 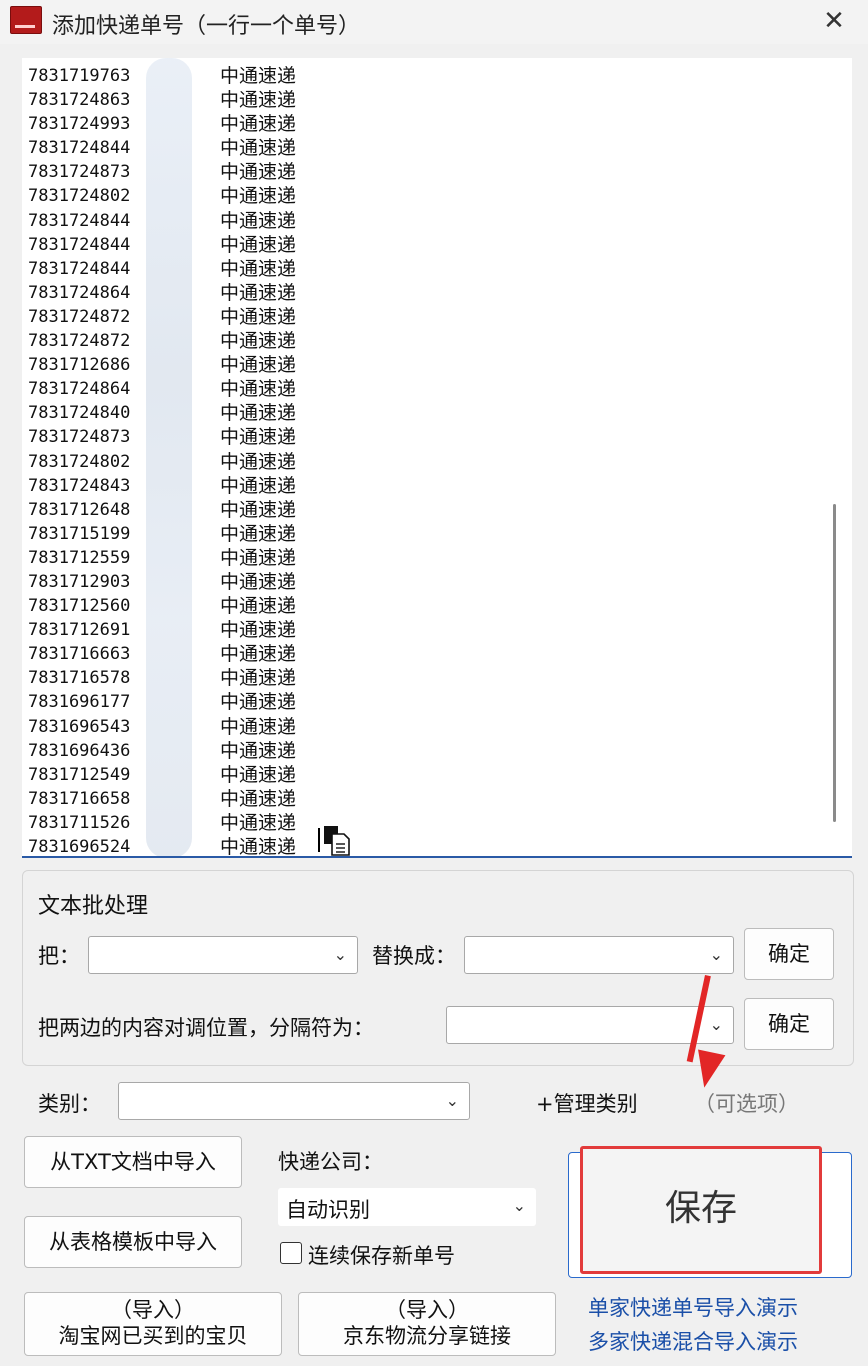 I want to click on continuous-save-checkbox, so click(x=291, y=1253).